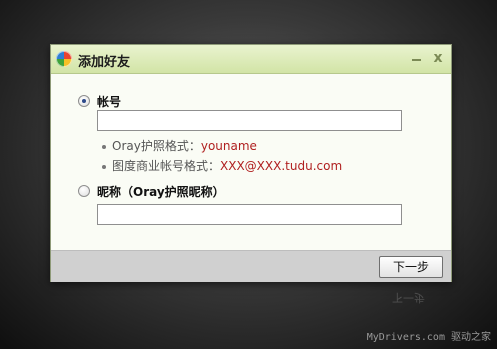  What do you see at coordinates (166, 166) in the screenshot?
I see `tudu-format-label: 图度商业帐号格式：` at bounding box center [166, 166].